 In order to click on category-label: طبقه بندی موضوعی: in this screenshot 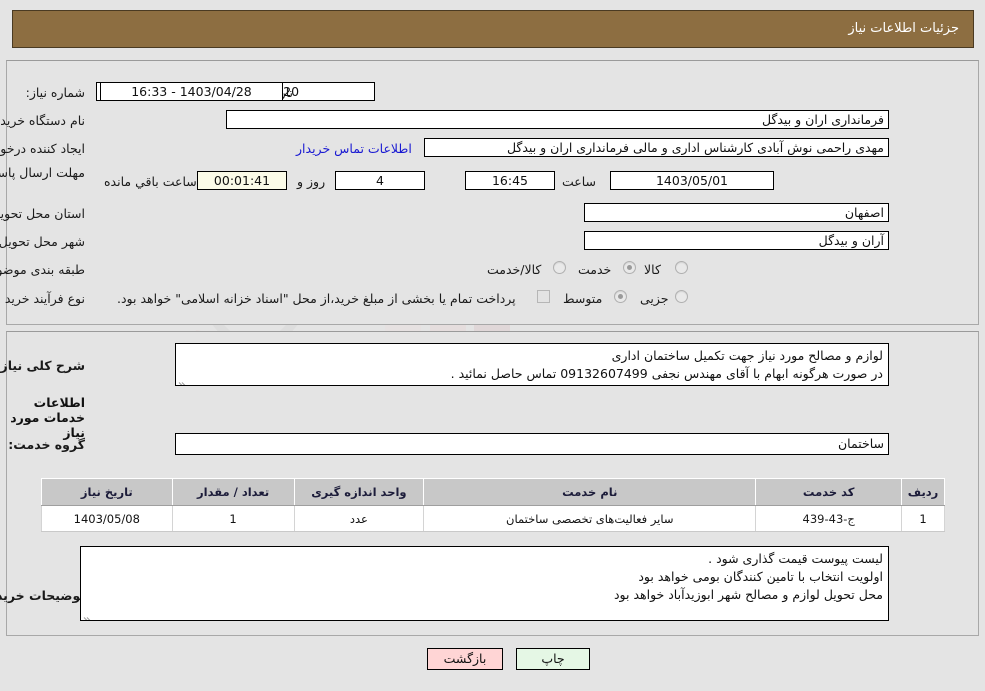, I will do `click(42, 269)`.